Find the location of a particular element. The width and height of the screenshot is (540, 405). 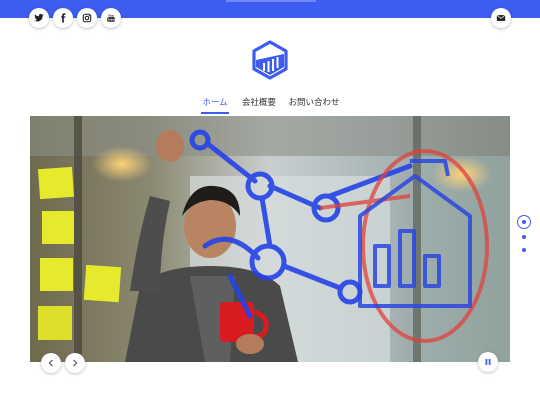

facebook-button is located at coordinates (63, 18).